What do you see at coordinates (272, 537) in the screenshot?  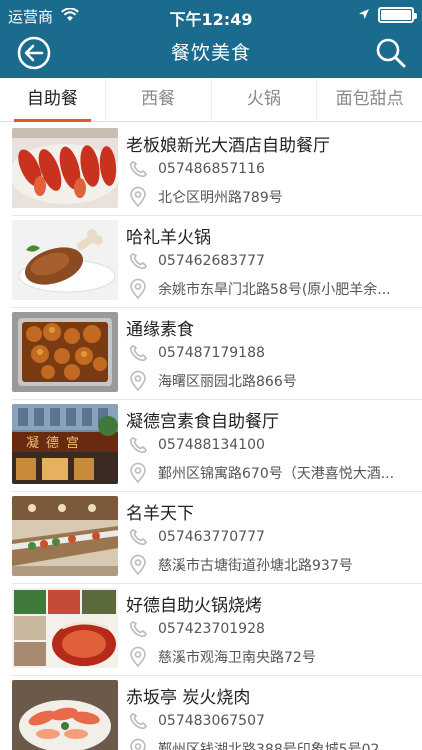 I see `phone-row: 057463770777` at bounding box center [272, 537].